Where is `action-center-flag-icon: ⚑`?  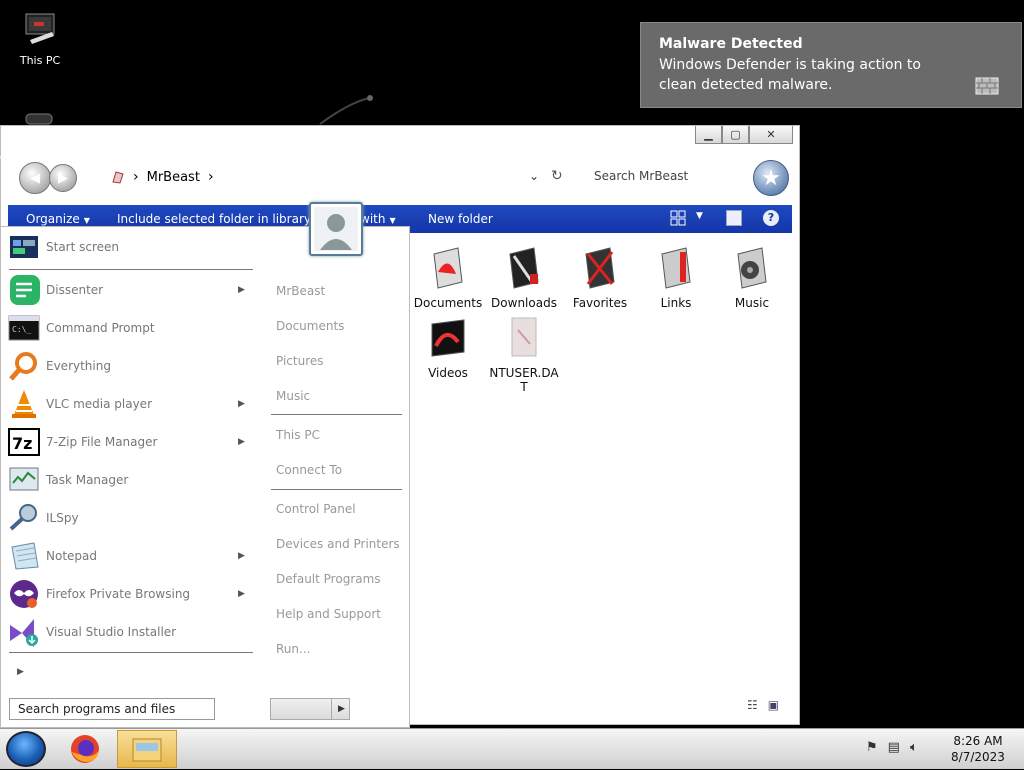
action-center-flag-icon: ⚑ is located at coordinates (872, 747).